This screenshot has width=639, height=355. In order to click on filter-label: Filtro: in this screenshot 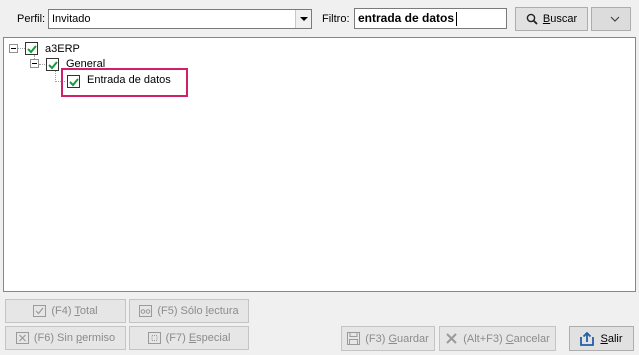, I will do `click(336, 19)`.